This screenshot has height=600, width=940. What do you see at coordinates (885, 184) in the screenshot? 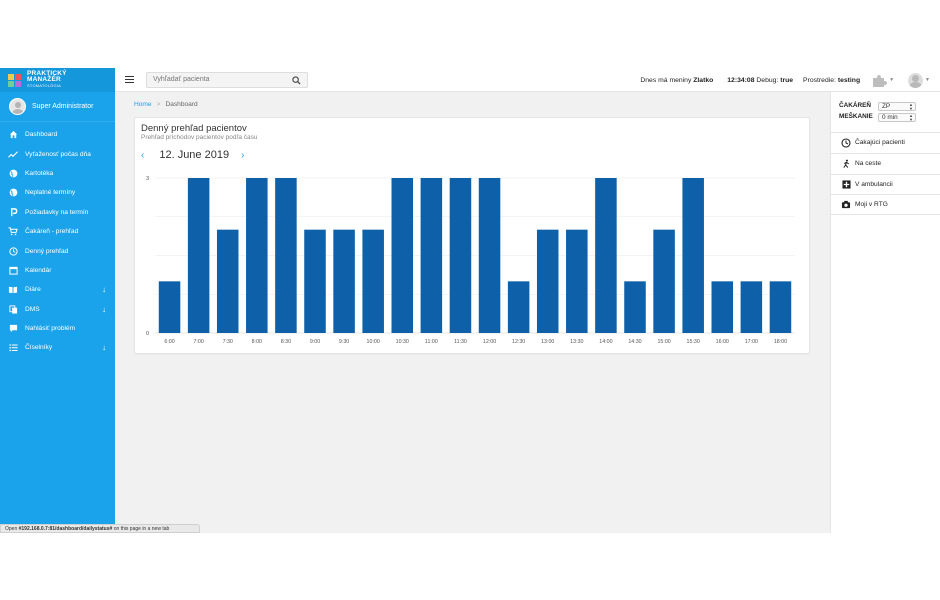
I see `status-item-v-ambulancii: V ambulancii` at bounding box center [885, 184].